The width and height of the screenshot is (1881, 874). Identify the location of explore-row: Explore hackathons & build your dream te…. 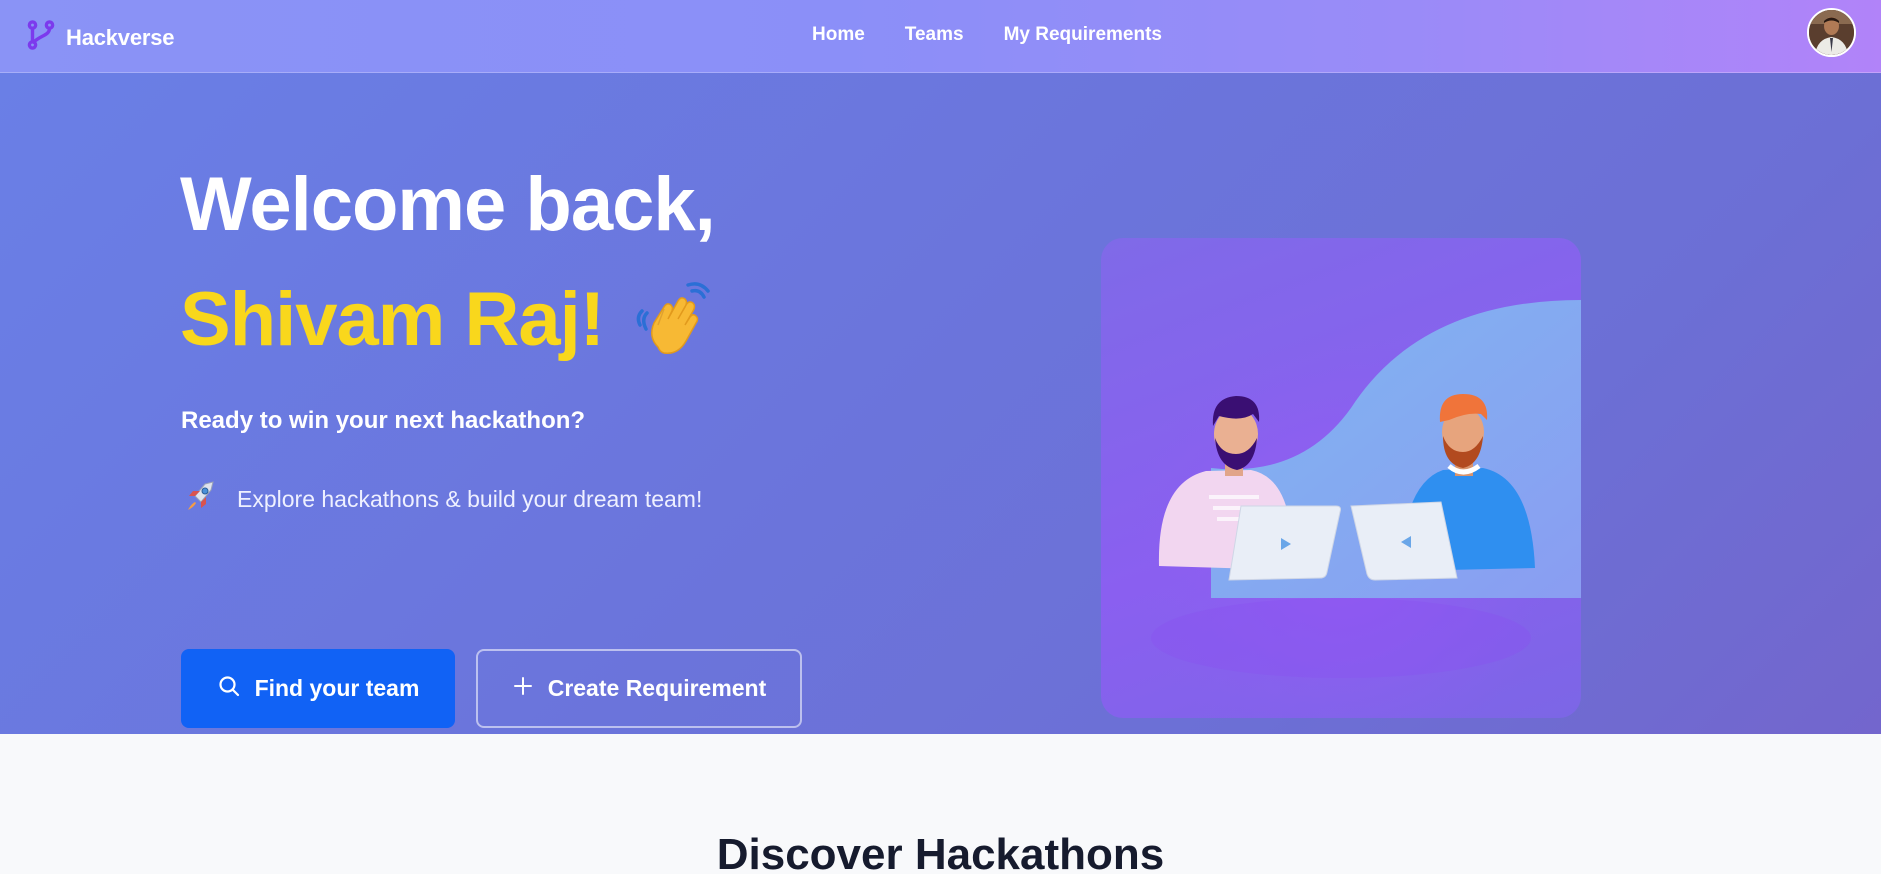
(442, 499).